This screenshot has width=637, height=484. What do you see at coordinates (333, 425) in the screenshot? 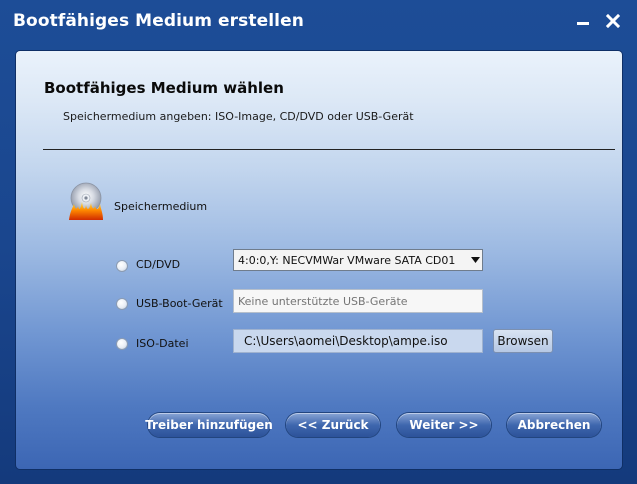
I see `back-button: << Zurück` at bounding box center [333, 425].